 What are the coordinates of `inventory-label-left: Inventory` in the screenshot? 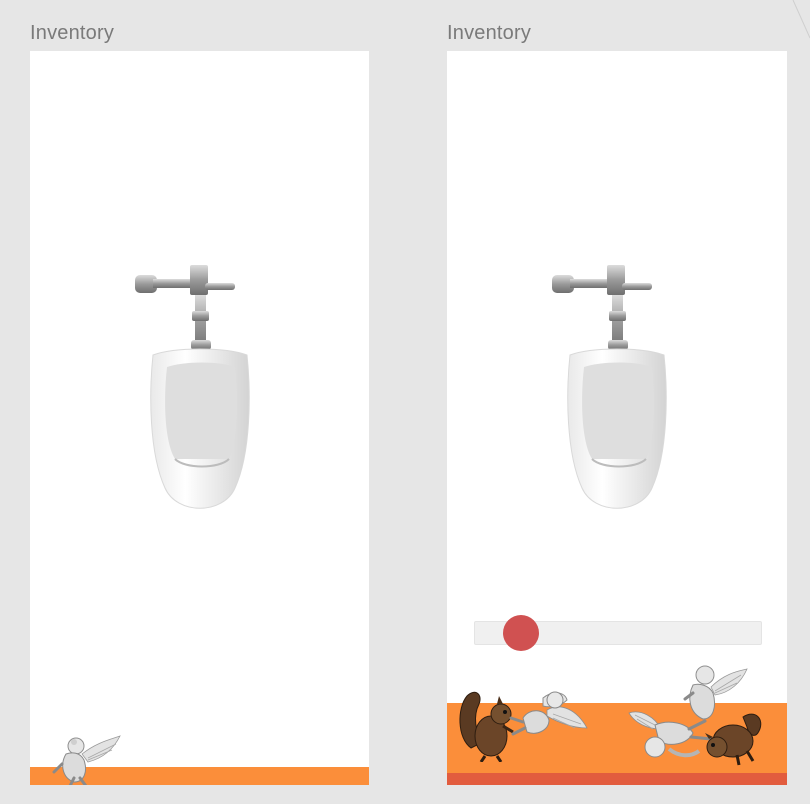 It's located at (72, 33).